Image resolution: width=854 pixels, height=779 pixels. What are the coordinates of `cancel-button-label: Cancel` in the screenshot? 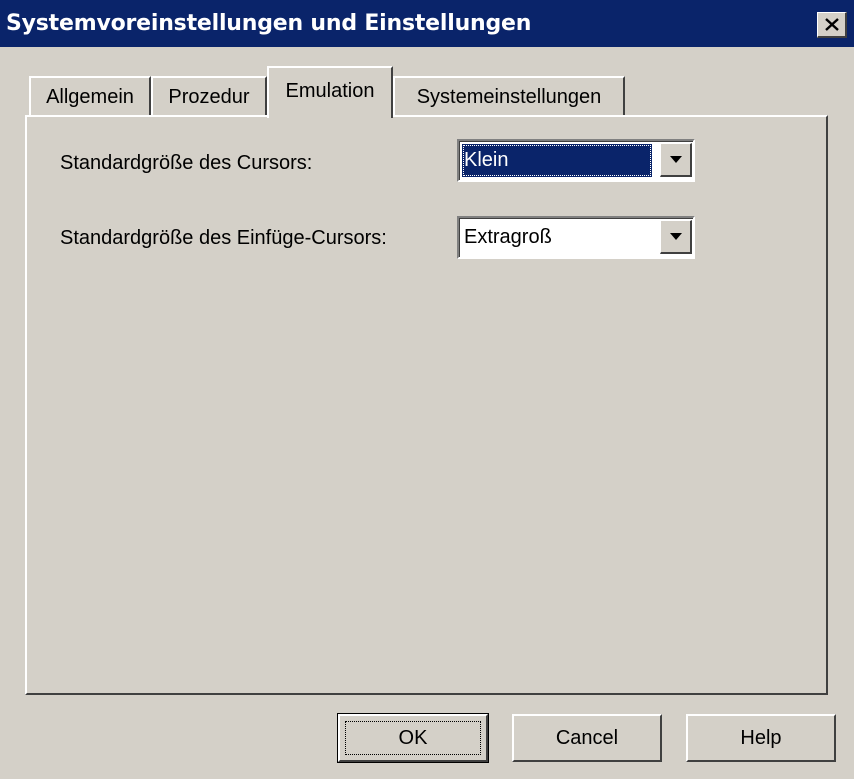 It's located at (587, 738).